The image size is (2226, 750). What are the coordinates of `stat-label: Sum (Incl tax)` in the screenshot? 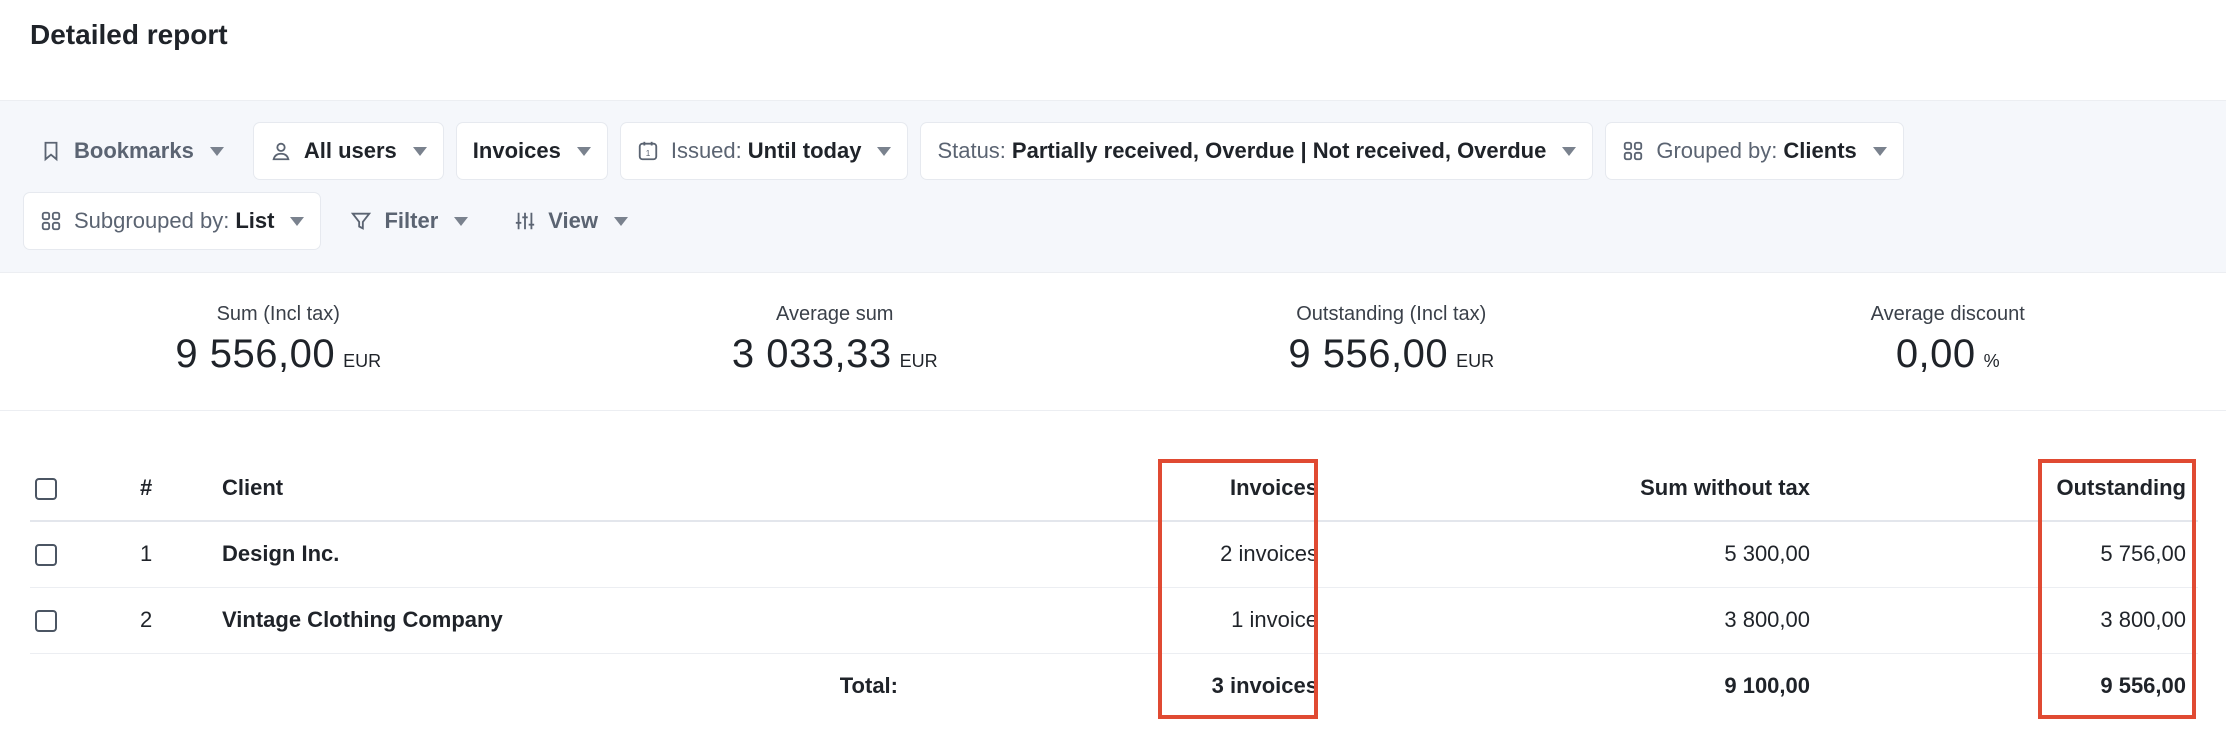 It's located at (278, 314).